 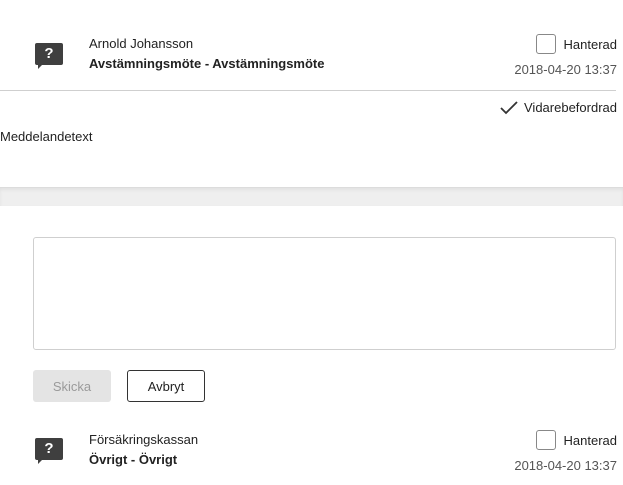 I want to click on forwarded-label: Vidarebefordrad, so click(x=570, y=107).